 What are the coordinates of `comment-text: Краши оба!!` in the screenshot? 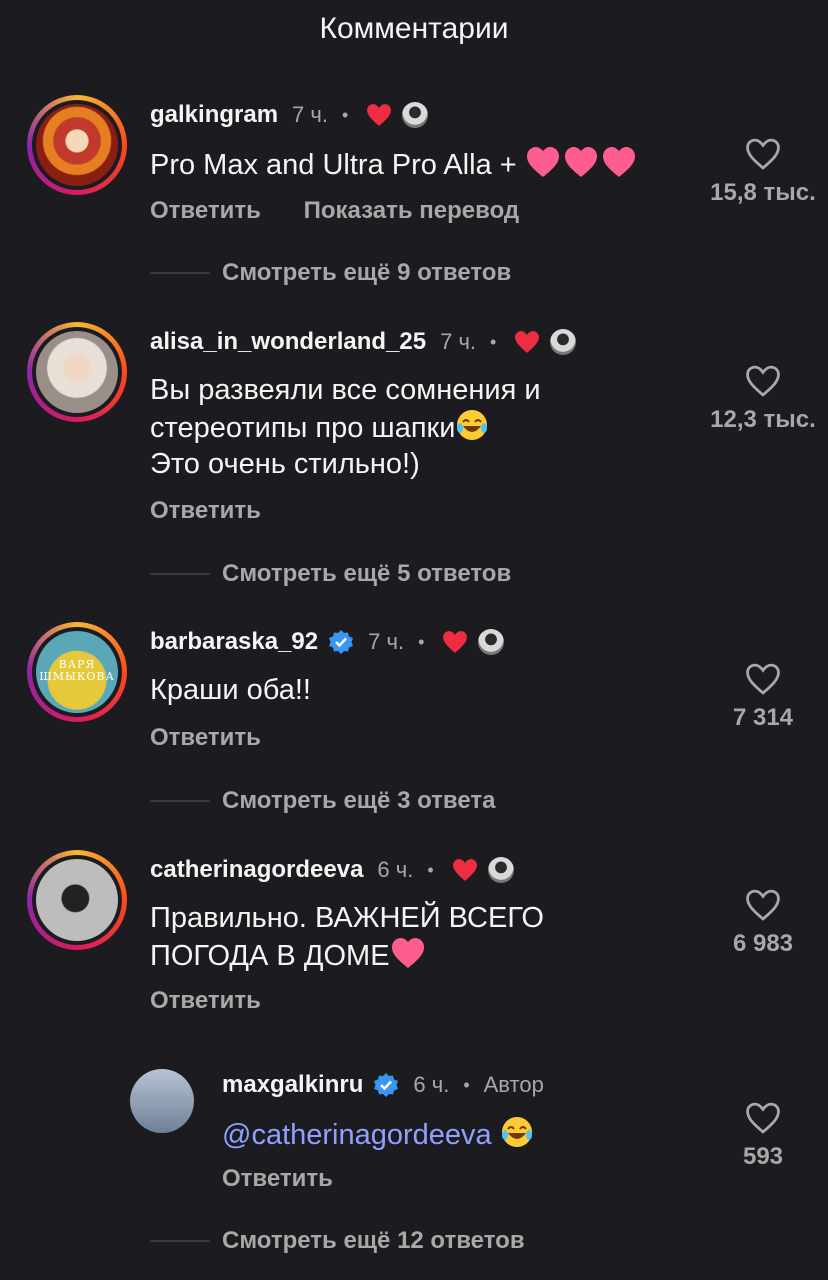 It's located at (230, 690).